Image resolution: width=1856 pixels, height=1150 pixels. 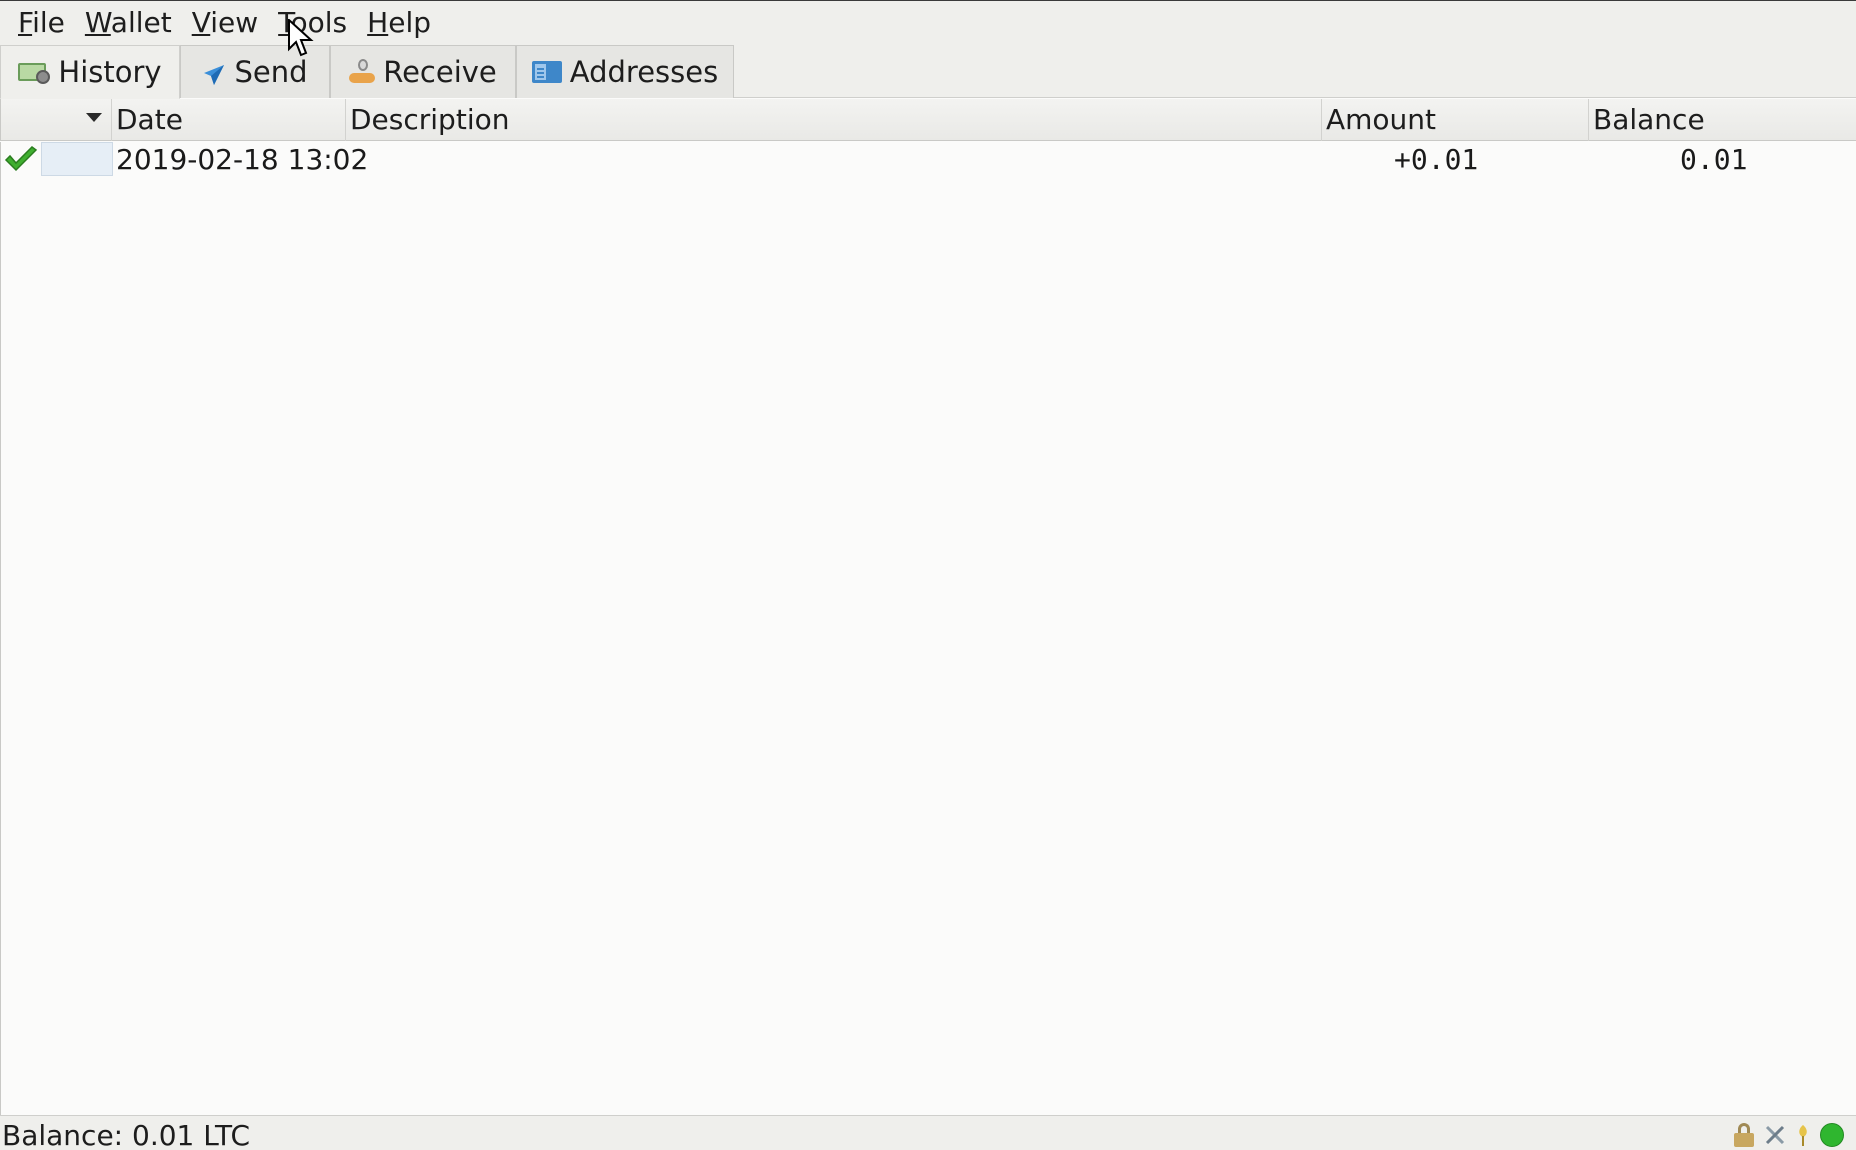 I want to click on column-header-amount: Amount, so click(x=1455, y=120).